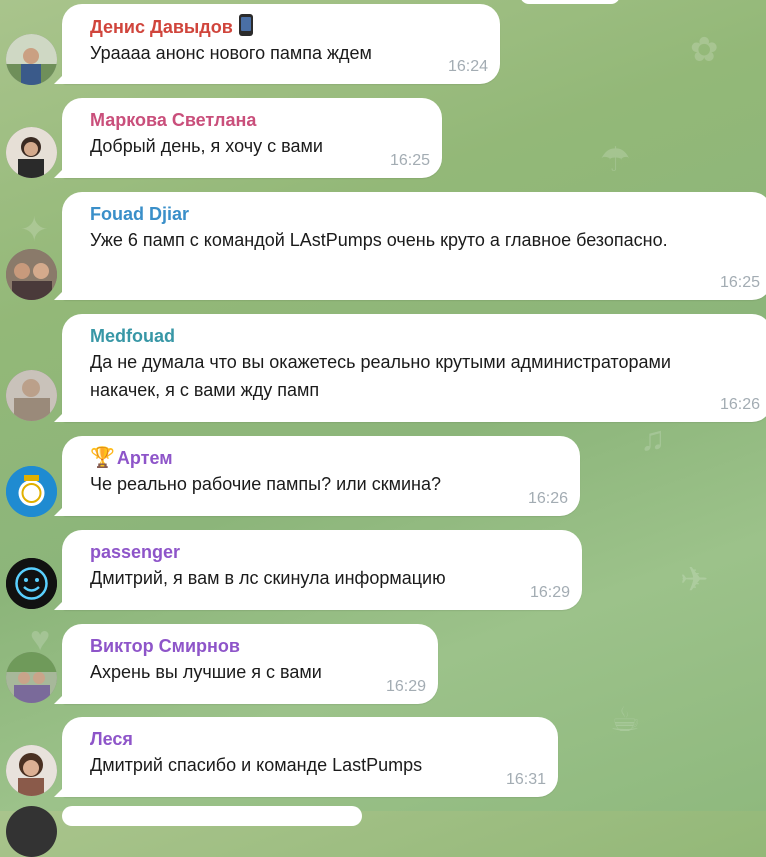  Describe the element at coordinates (525, 779) in the screenshot. I see `message-time: 16:31` at that location.